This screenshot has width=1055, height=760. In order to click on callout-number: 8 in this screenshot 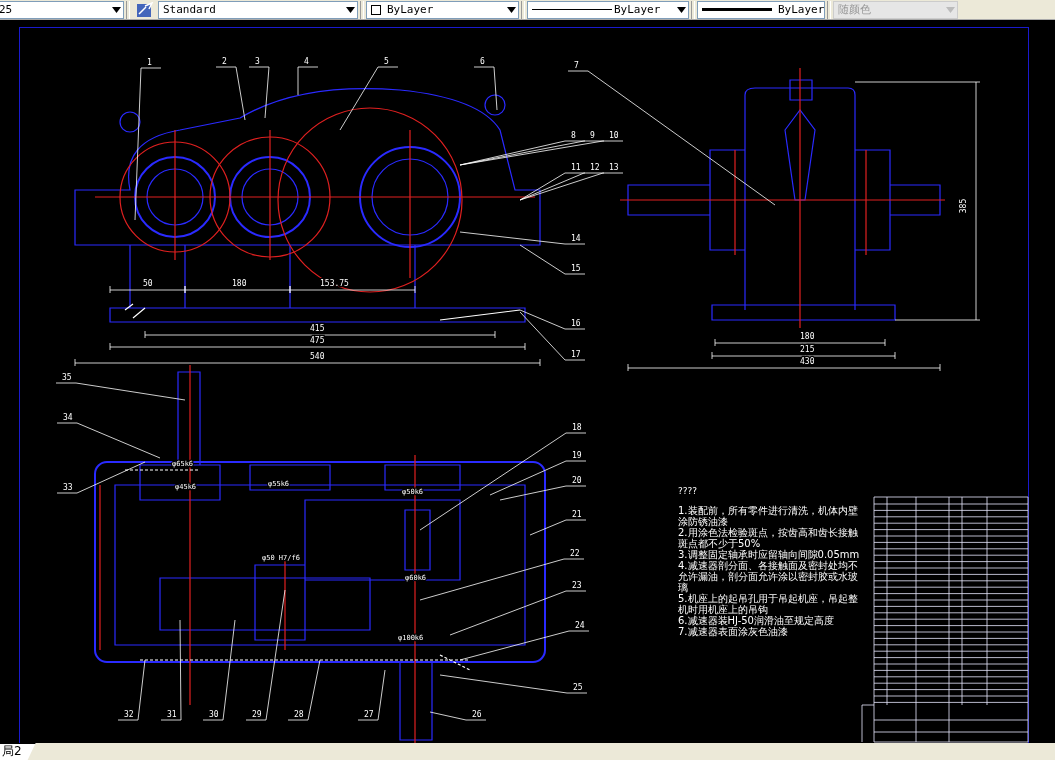, I will do `click(573, 135)`.